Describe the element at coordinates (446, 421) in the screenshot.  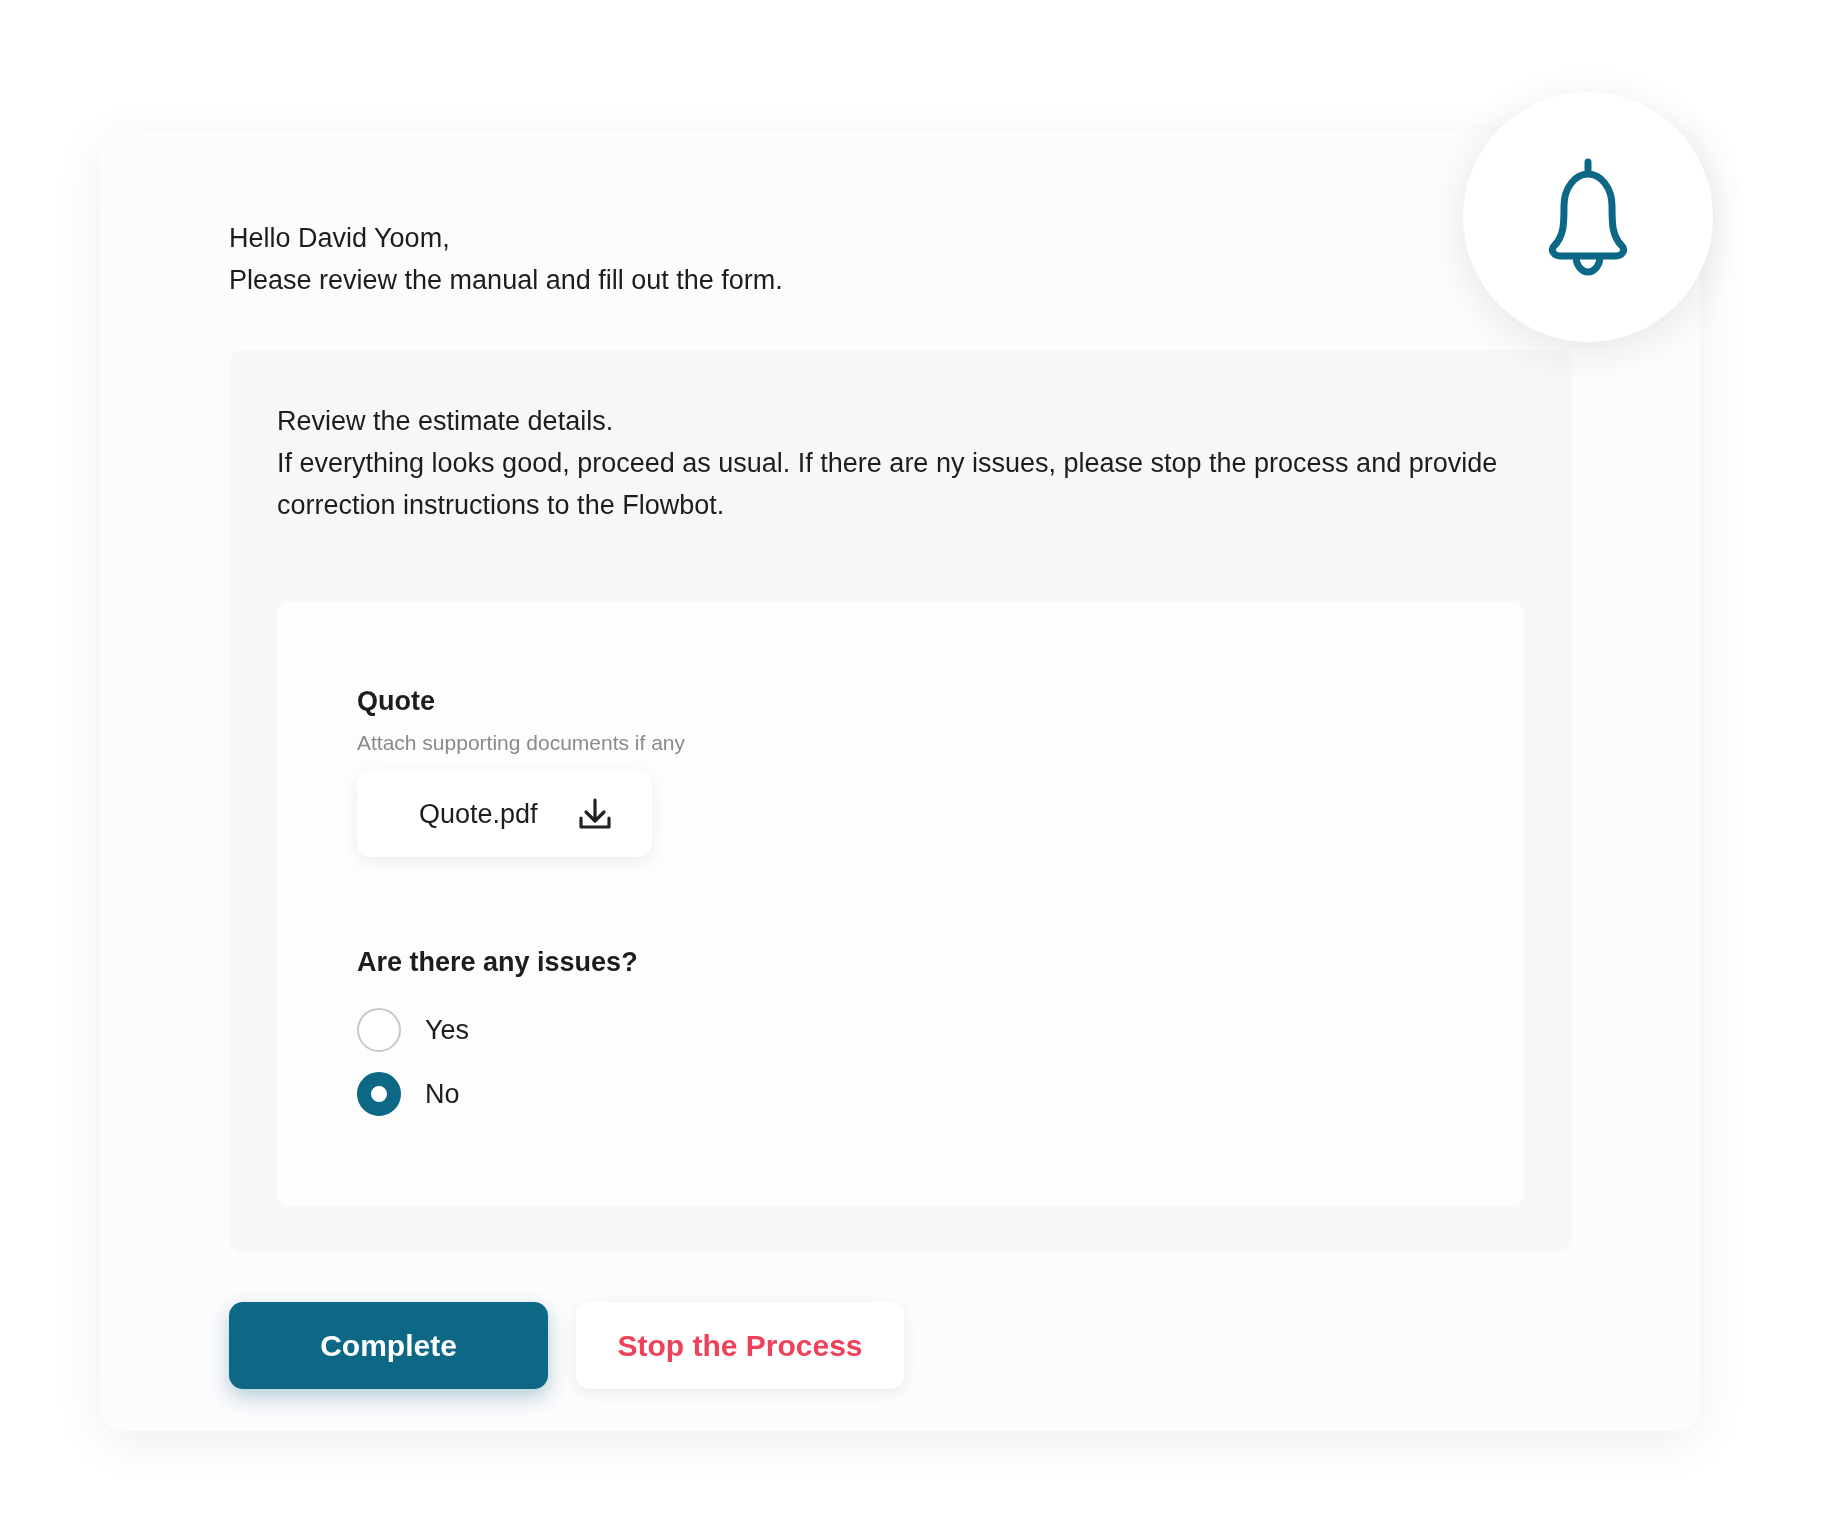
I see `instruction-text: Review the estimate details.` at that location.